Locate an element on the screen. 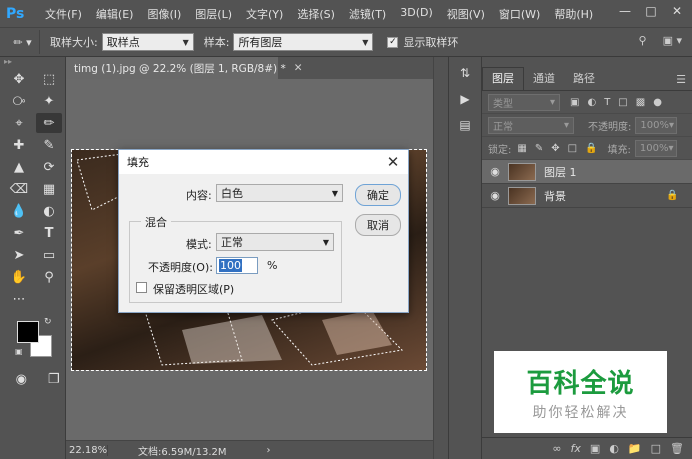 This screenshot has height=459, width=692. lock-pixels-icon: ✎ is located at coordinates (539, 148).